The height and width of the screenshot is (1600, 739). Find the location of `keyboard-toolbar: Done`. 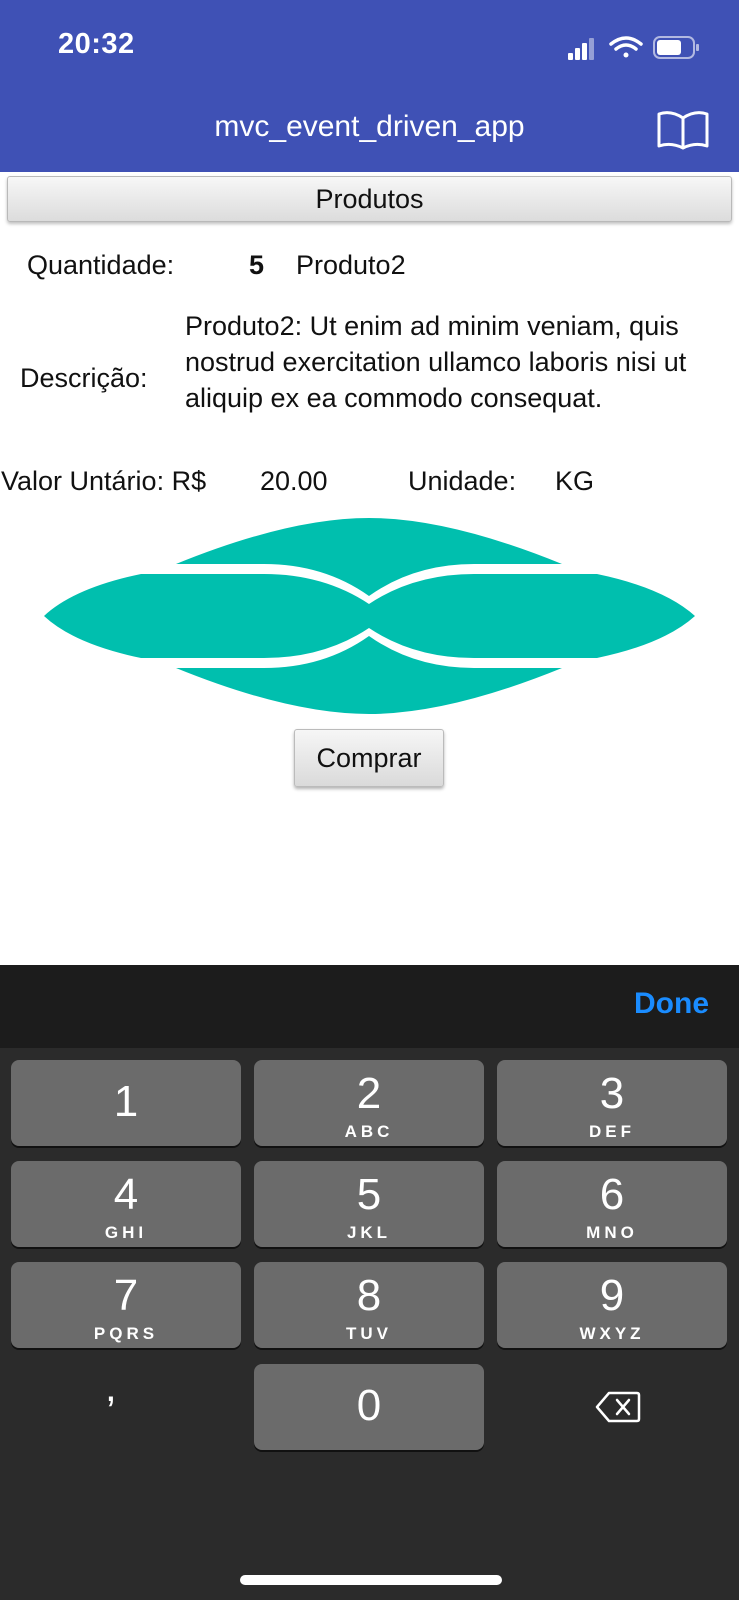

keyboard-toolbar: Done is located at coordinates (369, 1006).